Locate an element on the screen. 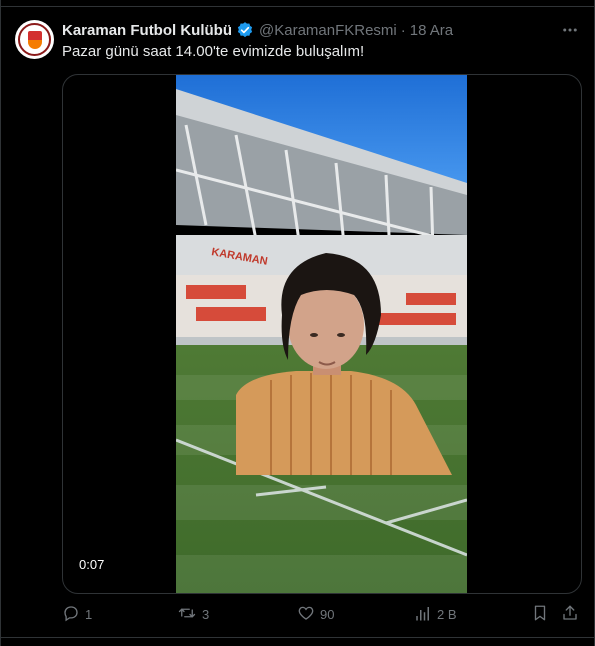 This screenshot has height=646, width=595. retweet-button: 3 is located at coordinates (193, 614).